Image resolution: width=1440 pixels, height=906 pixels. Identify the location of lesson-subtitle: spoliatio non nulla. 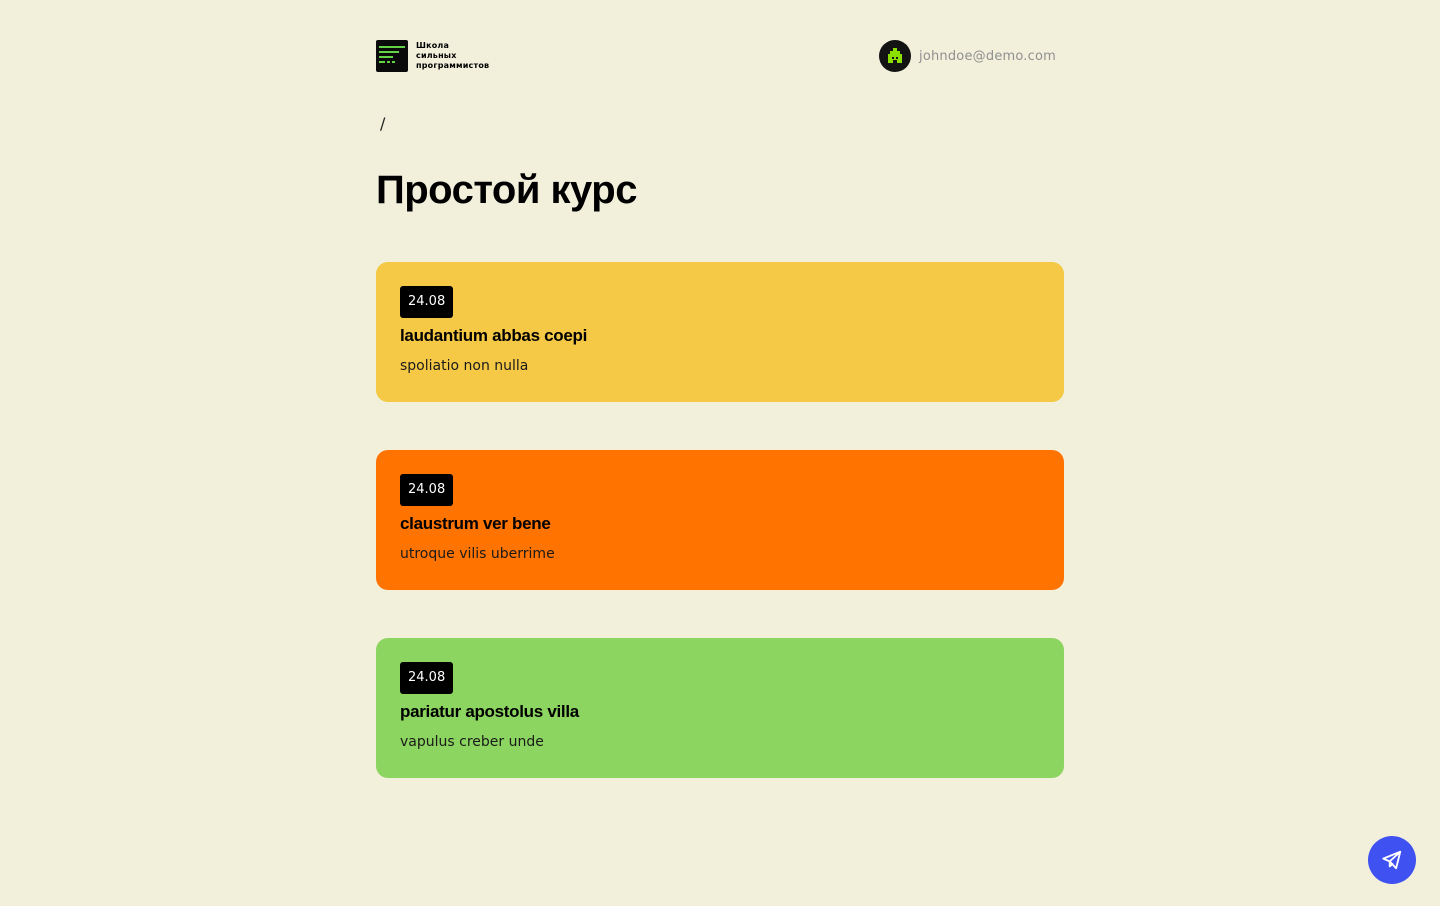
(464, 366).